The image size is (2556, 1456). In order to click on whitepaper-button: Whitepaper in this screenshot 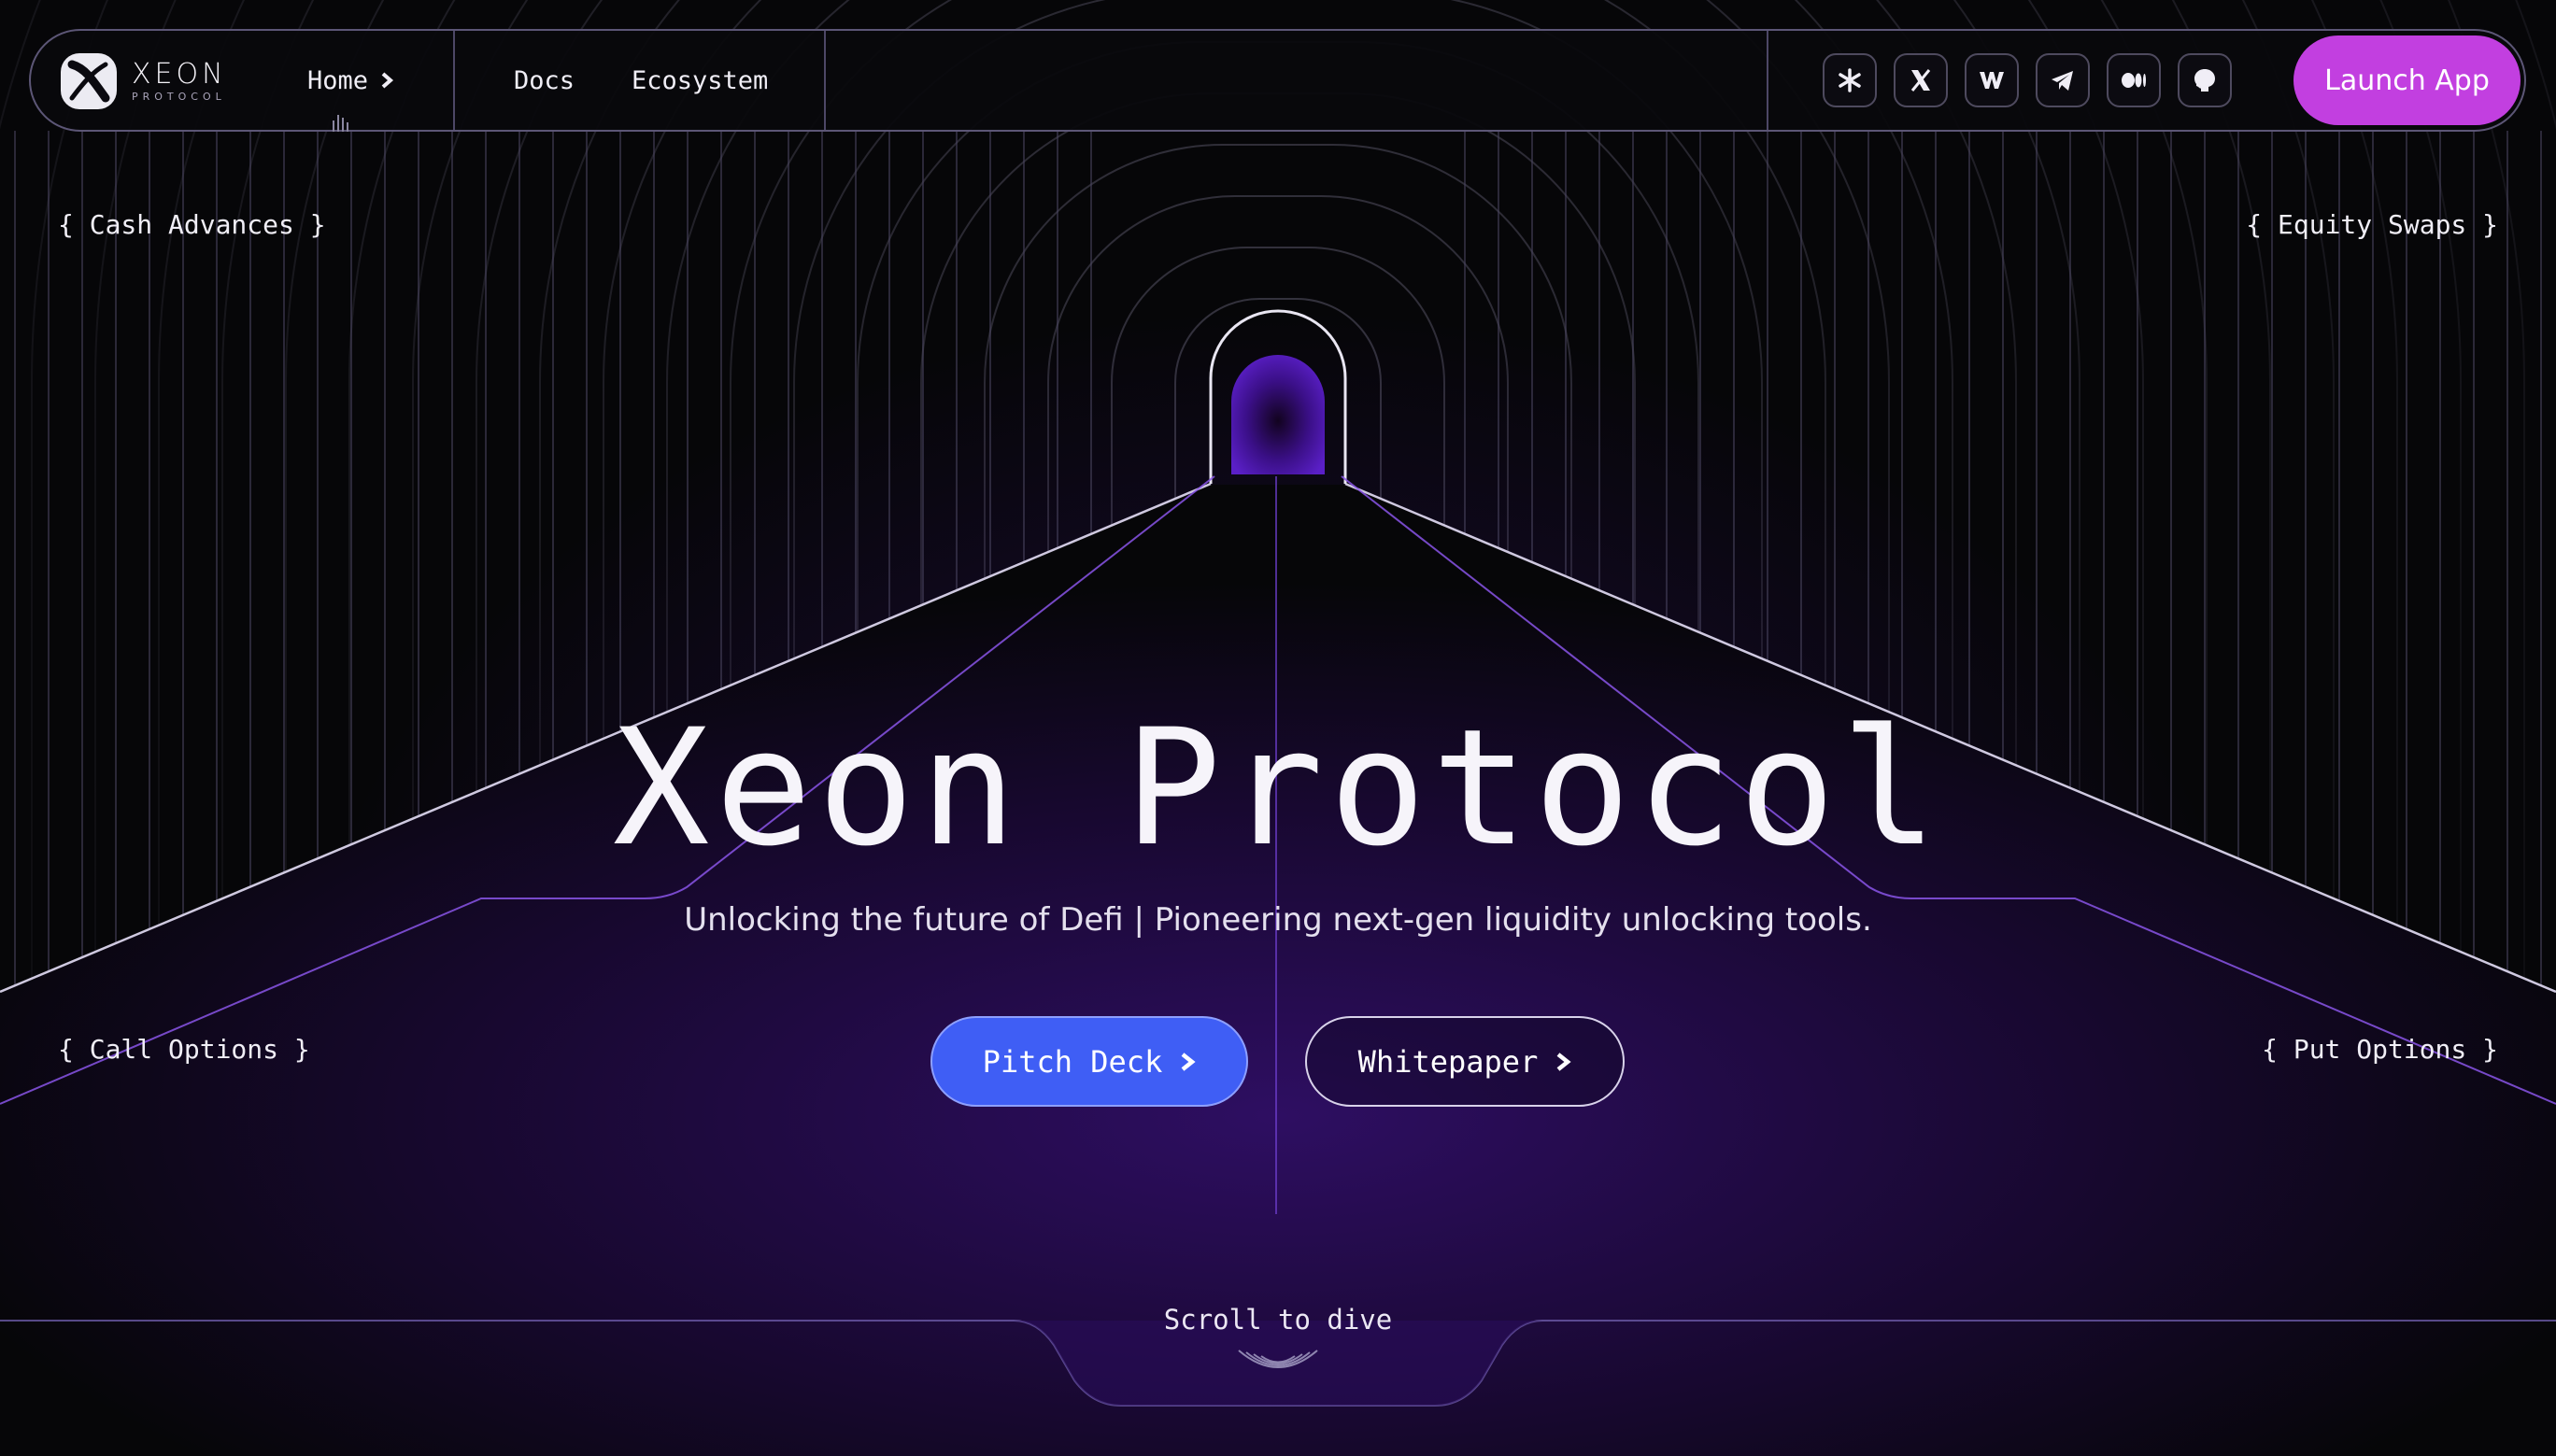, I will do `click(1465, 1061)`.